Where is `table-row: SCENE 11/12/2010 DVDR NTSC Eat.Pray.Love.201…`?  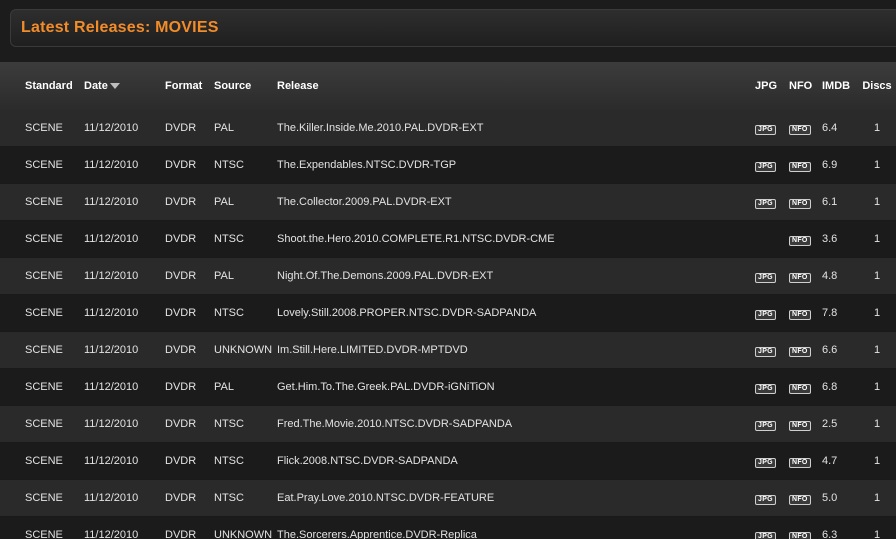 table-row: SCENE 11/12/2010 DVDR NTSC Eat.Pray.Love.201… is located at coordinates (448, 498).